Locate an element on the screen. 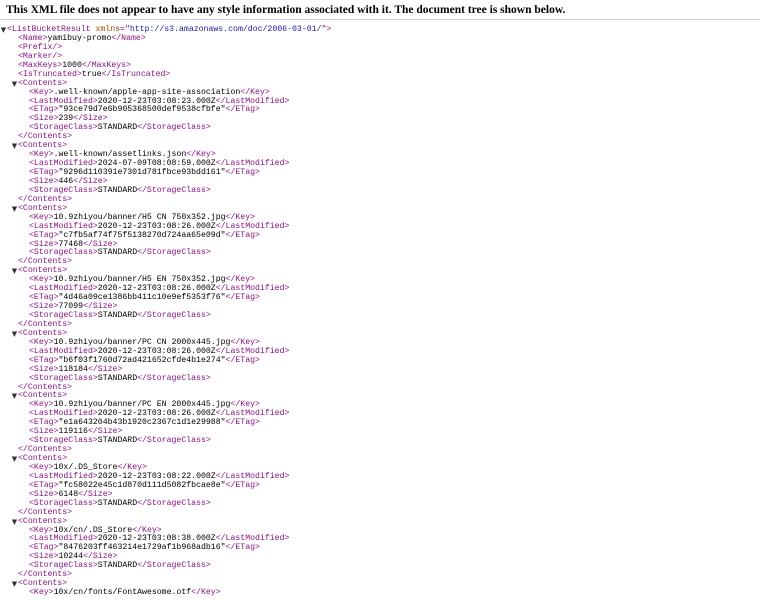 The height and width of the screenshot is (600, 760). xml-element-name: <Name>yamibuy-promo</Name> is located at coordinates (380, 38).